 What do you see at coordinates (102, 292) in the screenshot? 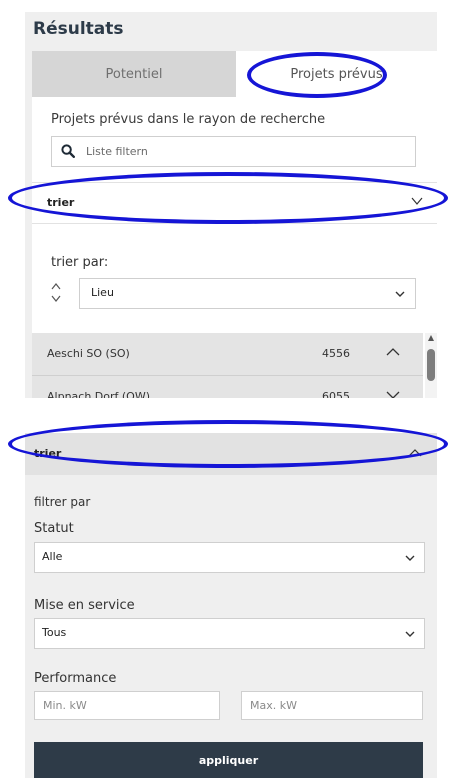
I see `sort-by-value: Lieu` at bounding box center [102, 292].